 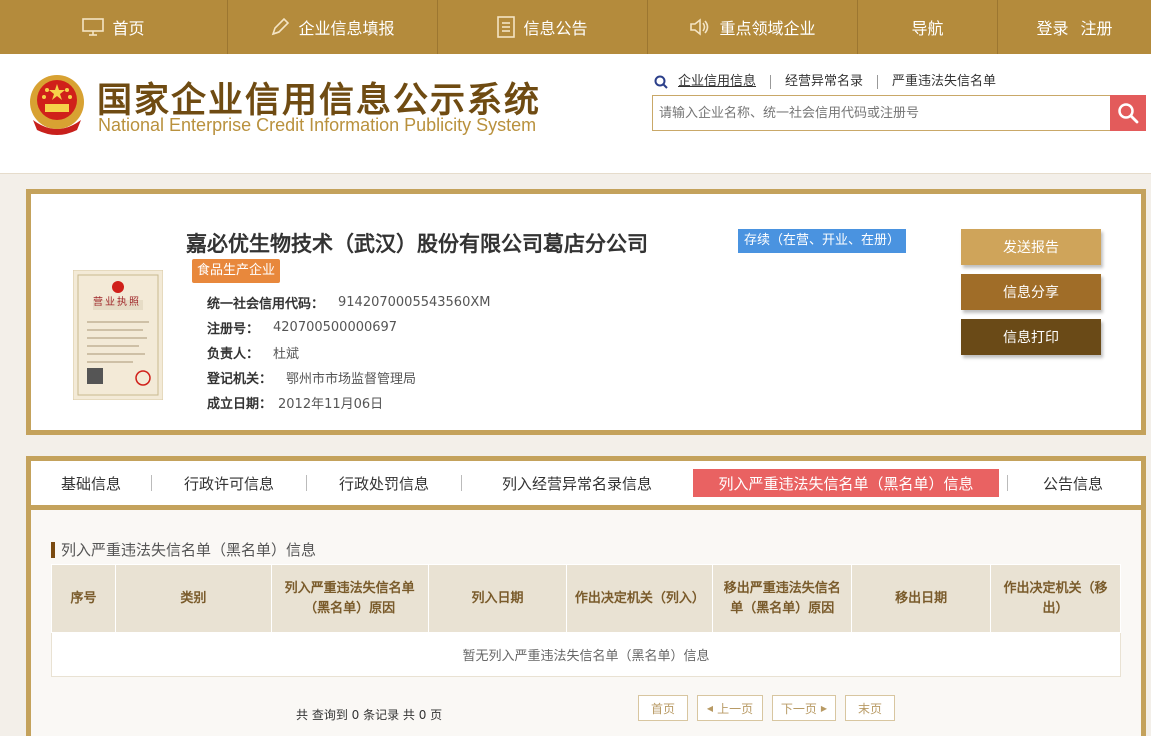 What do you see at coordinates (782, 598) in the screenshot?
I see `col-remove-reason: 移出严重违法失信名单（黑名单）原因` at bounding box center [782, 598].